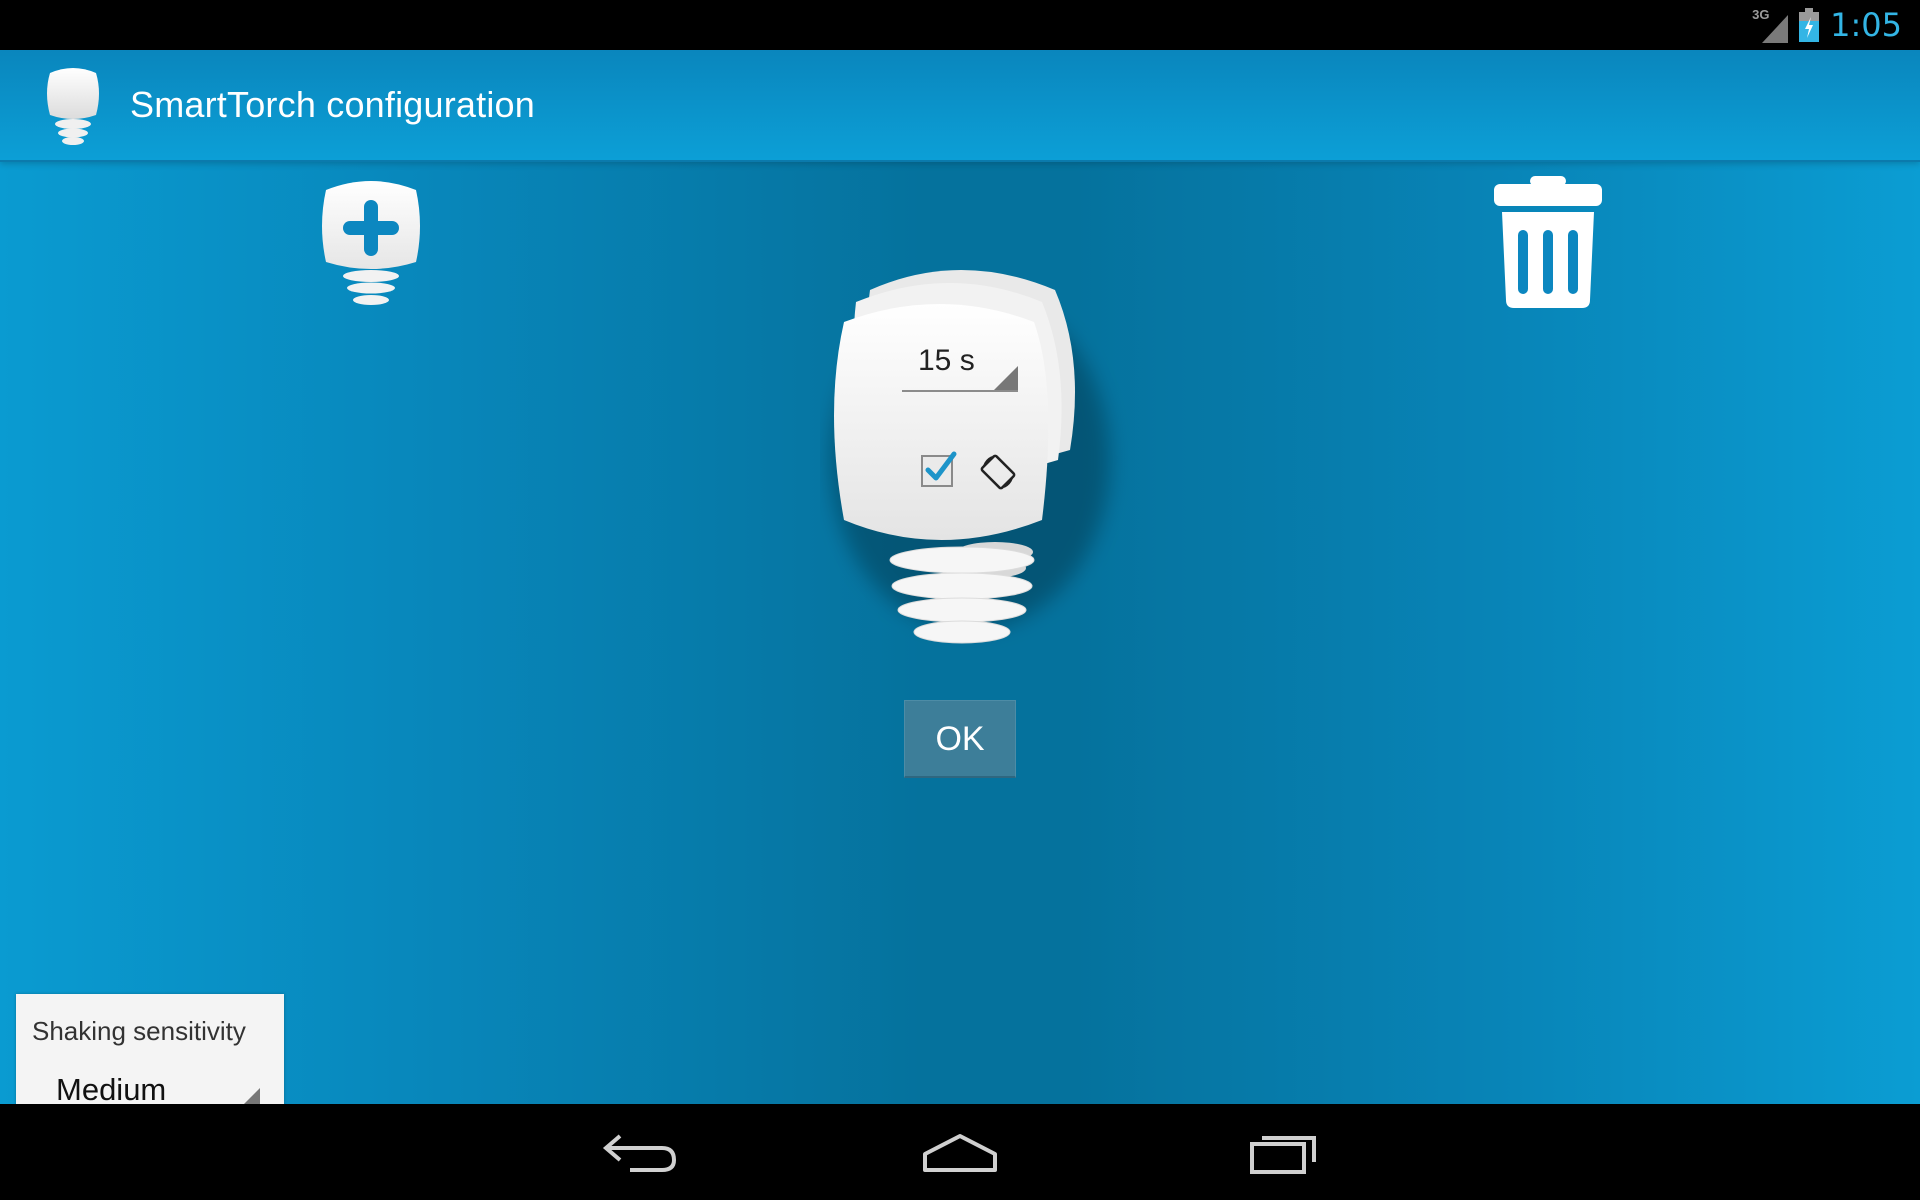  Describe the element at coordinates (1006, 378) in the screenshot. I see `dropdown-arrow-icon` at that location.